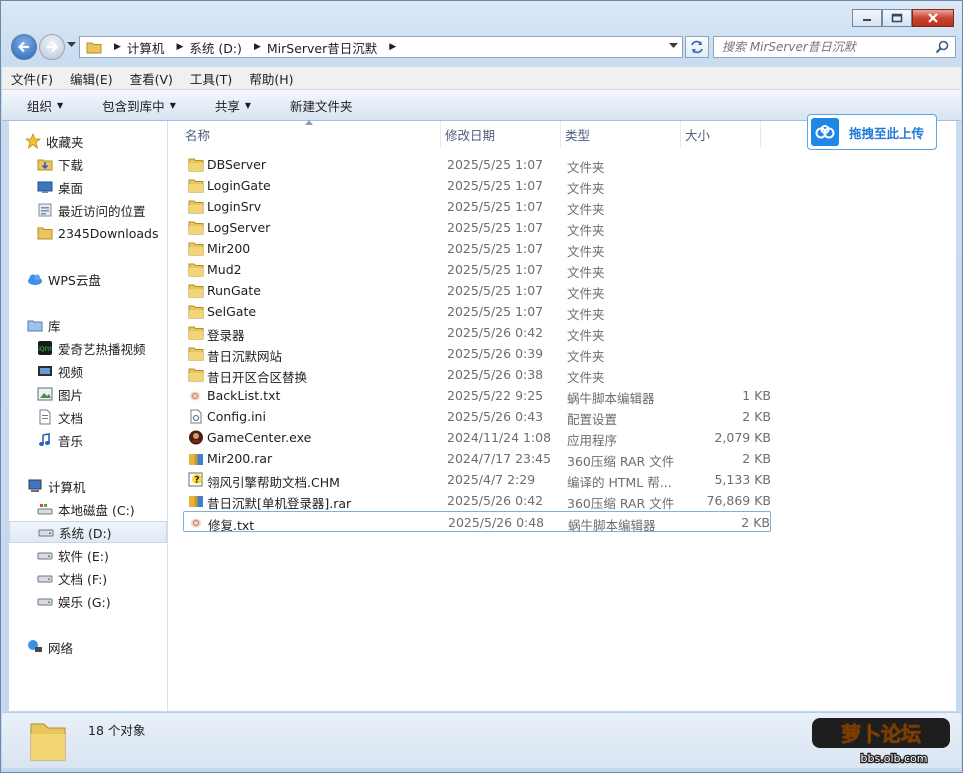 The height and width of the screenshot is (773, 963). Describe the element at coordinates (501, 134) in the screenshot. I see `column-header-date: 修改日期` at that location.